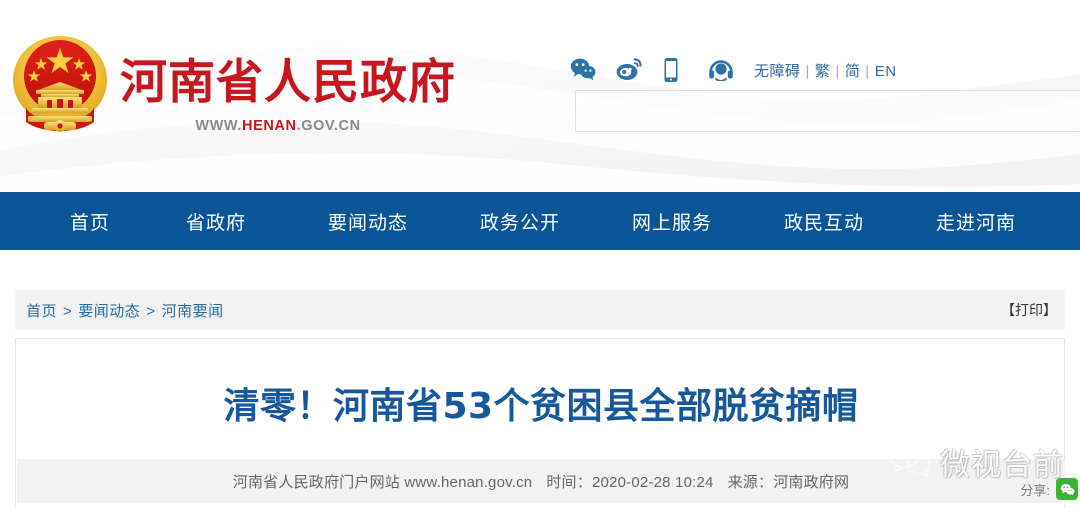 Image resolution: width=1080 pixels, height=508 pixels. What do you see at coordinates (60, 86) in the screenshot?
I see `national-emblem-icon` at bounding box center [60, 86].